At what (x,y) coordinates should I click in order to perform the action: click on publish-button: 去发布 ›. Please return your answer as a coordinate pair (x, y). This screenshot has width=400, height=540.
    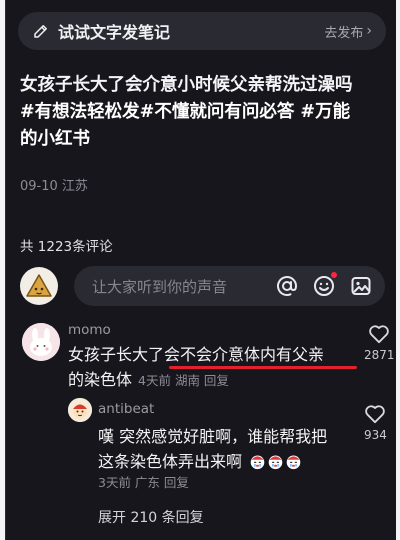
    Looking at the image, I should click on (348, 31).